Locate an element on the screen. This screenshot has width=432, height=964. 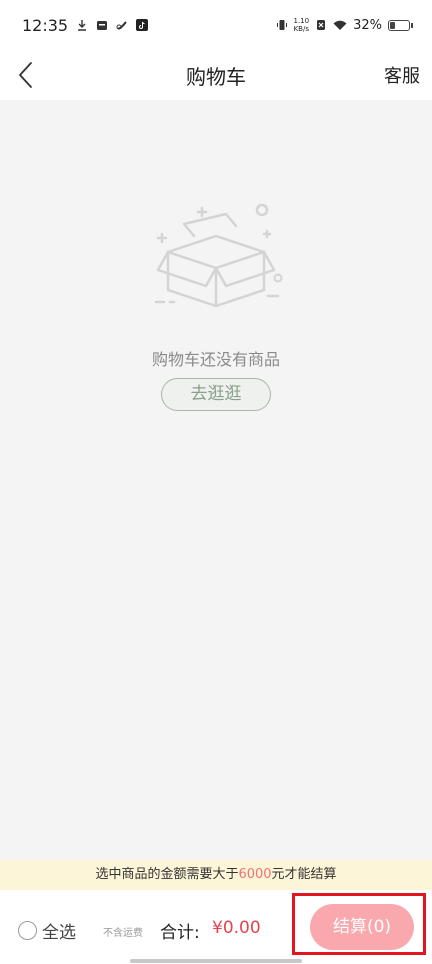
select-all-toggle: 全选 is located at coordinates (47, 930).